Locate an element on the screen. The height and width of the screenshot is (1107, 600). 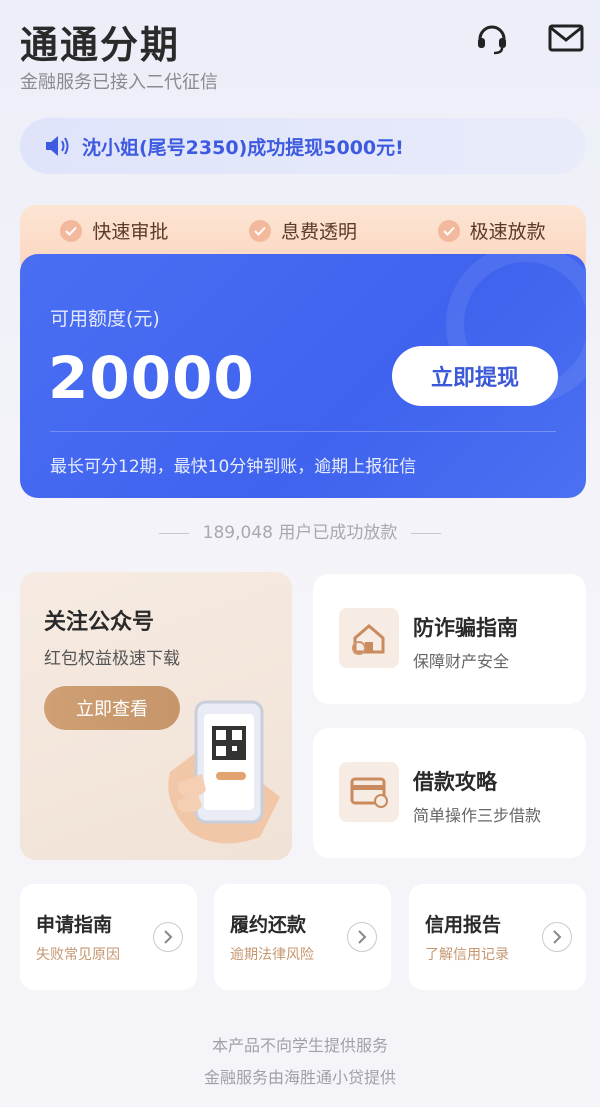
feature-item: 息费透明 is located at coordinates (302, 230).